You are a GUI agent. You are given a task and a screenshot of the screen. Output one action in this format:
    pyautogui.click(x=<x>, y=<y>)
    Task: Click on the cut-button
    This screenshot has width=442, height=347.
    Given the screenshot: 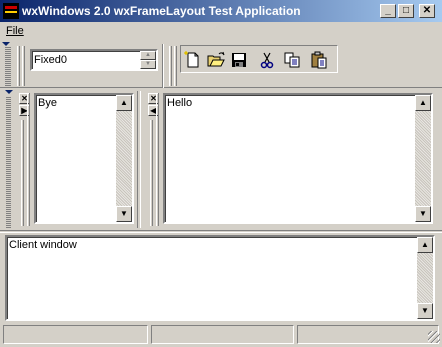 What is the action you would take?
    pyautogui.click(x=267, y=60)
    